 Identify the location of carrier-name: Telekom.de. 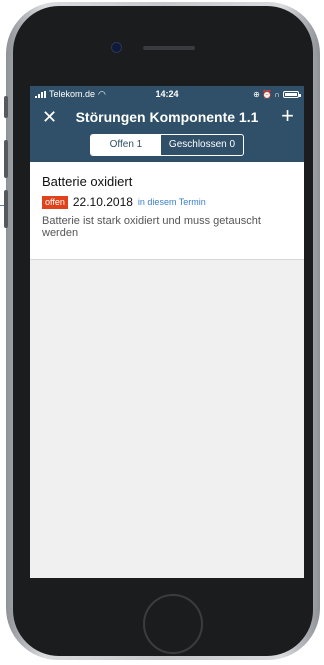
(72, 94).